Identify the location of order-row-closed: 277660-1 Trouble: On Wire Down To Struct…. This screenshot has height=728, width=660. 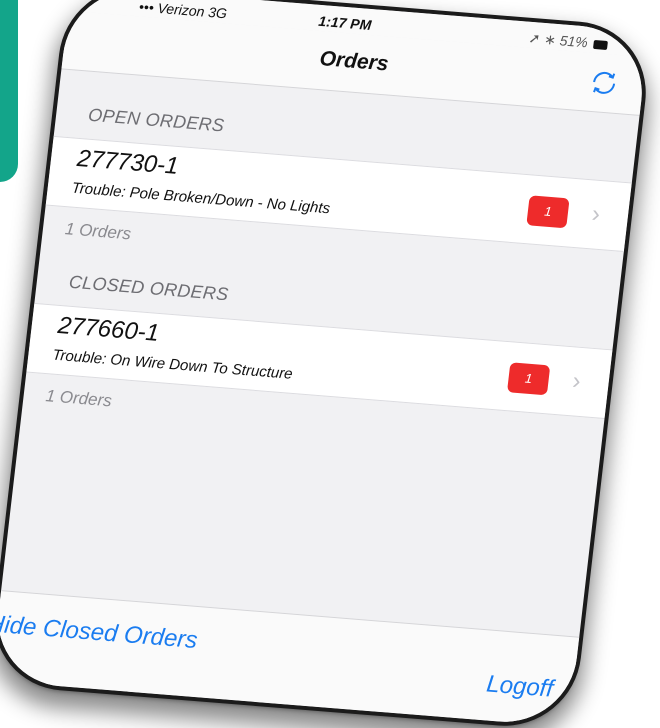
(319, 361).